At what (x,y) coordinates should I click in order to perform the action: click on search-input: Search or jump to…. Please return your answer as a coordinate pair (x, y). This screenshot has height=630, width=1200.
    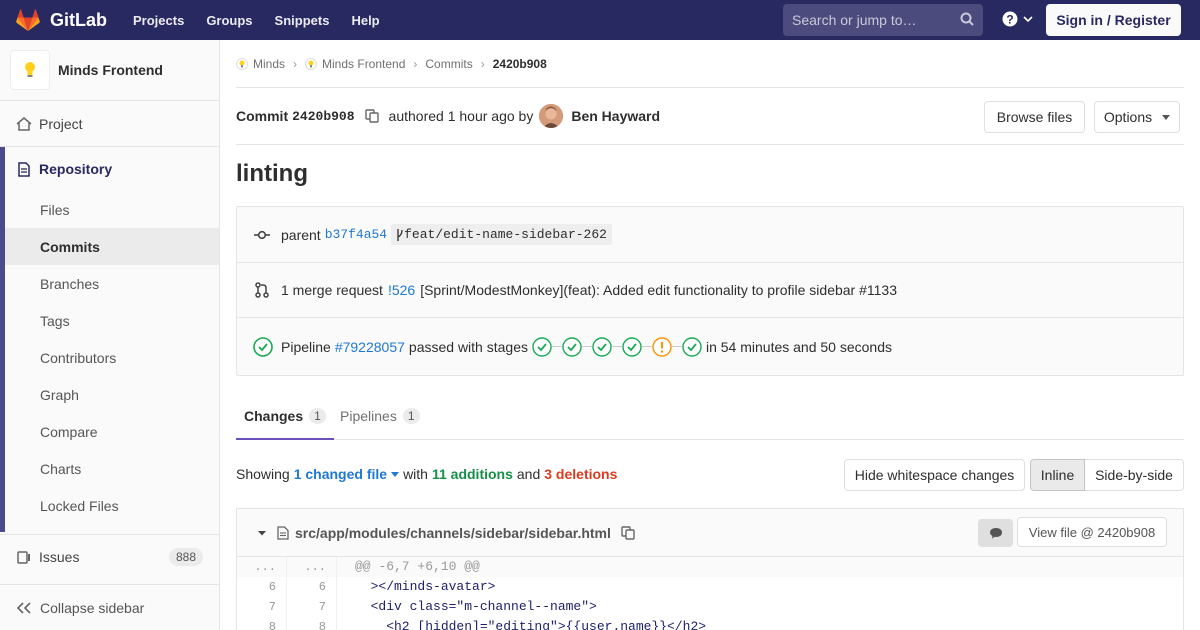
    Looking at the image, I should click on (883, 20).